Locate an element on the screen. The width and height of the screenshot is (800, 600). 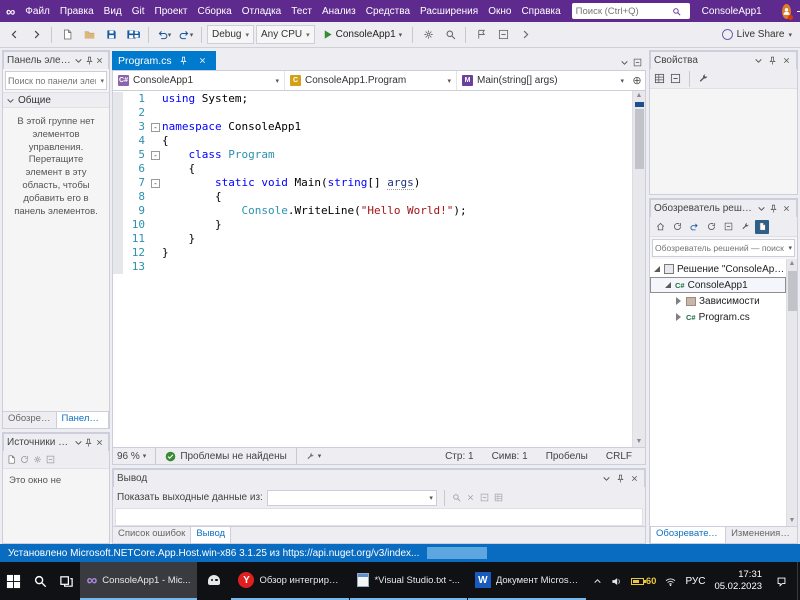
bookmark-button is located at coordinates (481, 35).